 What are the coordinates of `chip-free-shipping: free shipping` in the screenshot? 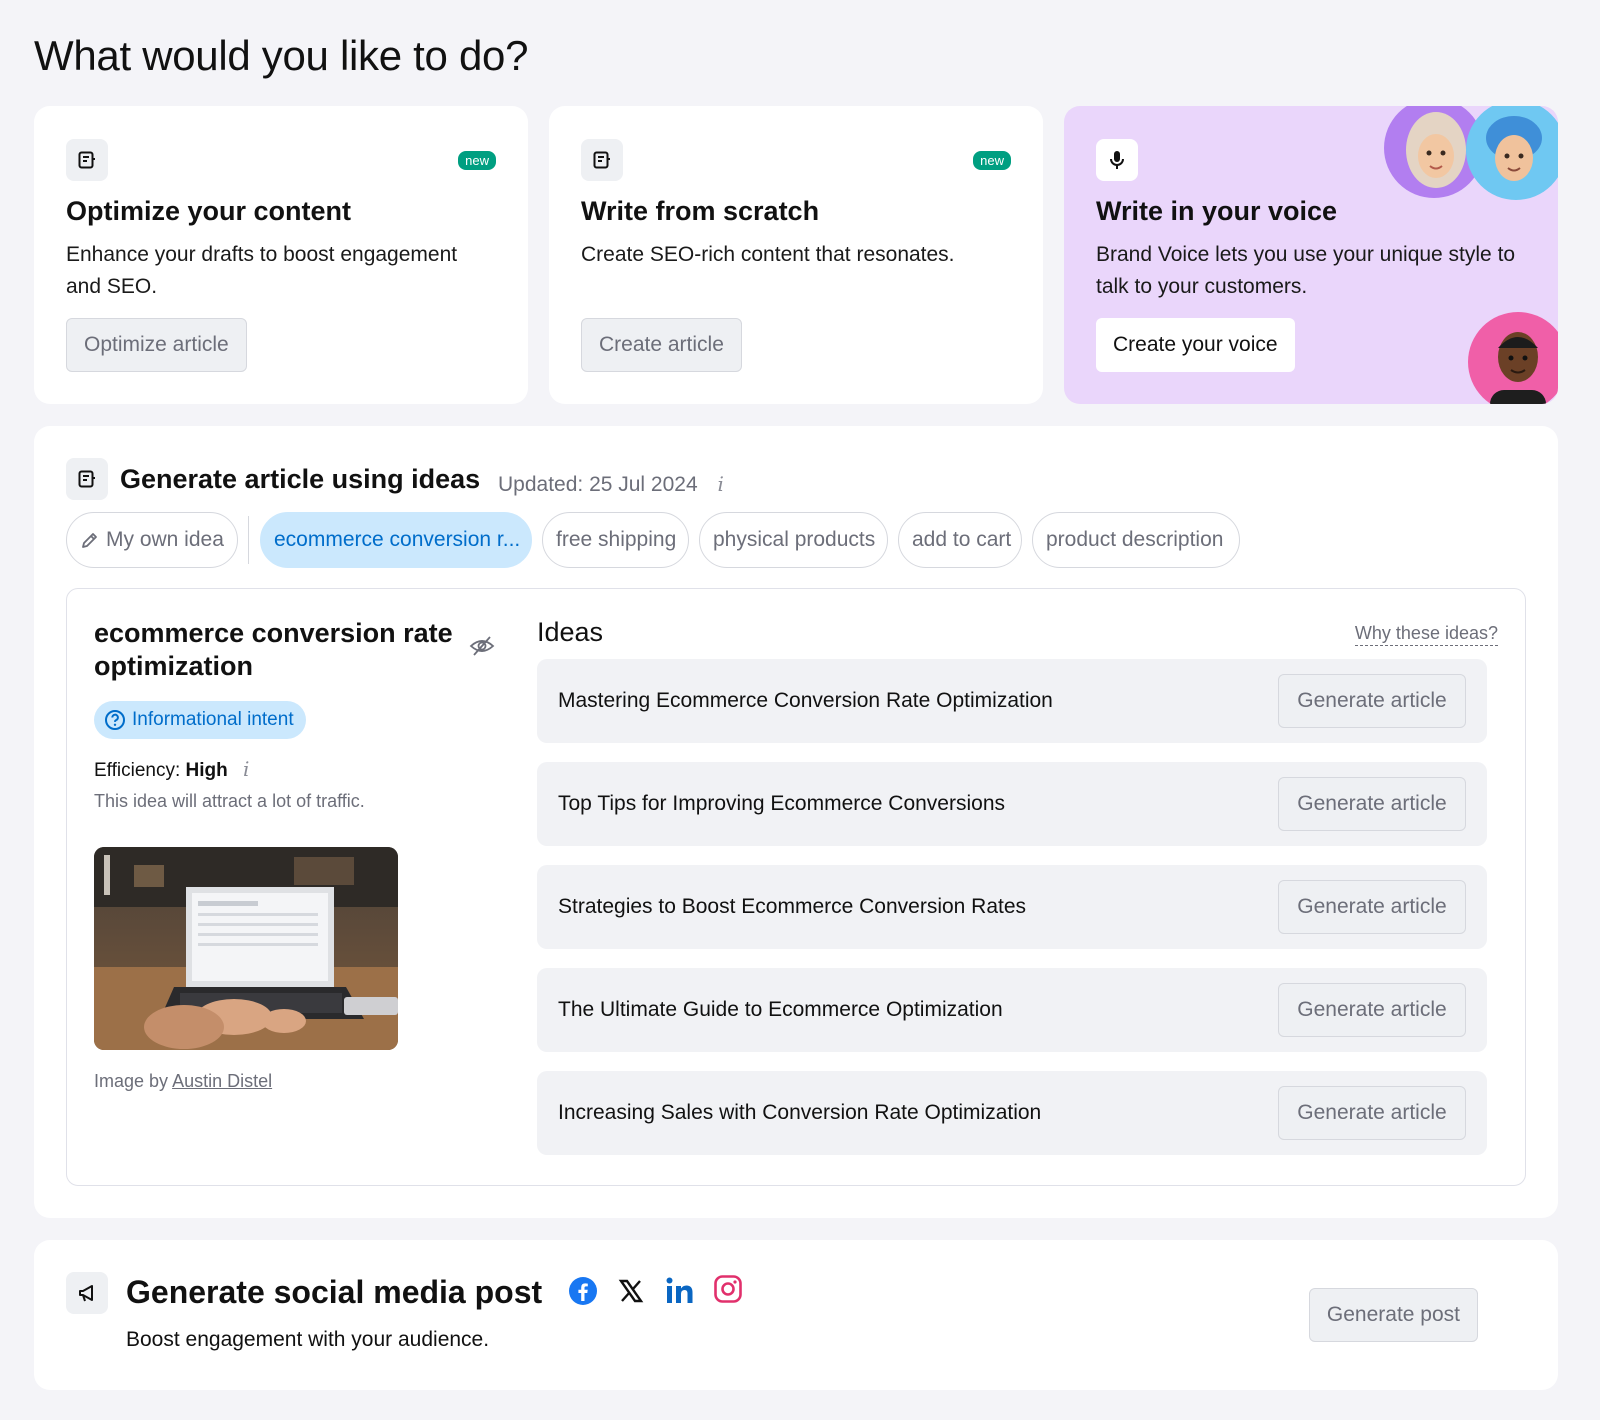 It's located at (615, 540).